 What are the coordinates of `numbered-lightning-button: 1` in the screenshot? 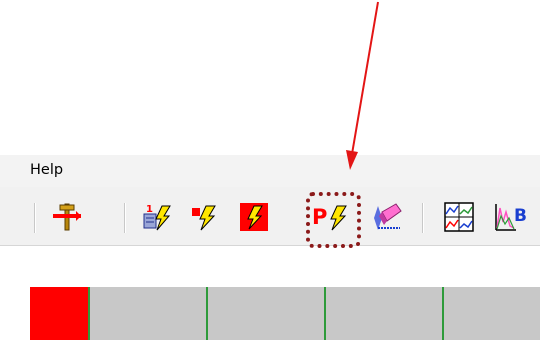 It's located at (157, 217).